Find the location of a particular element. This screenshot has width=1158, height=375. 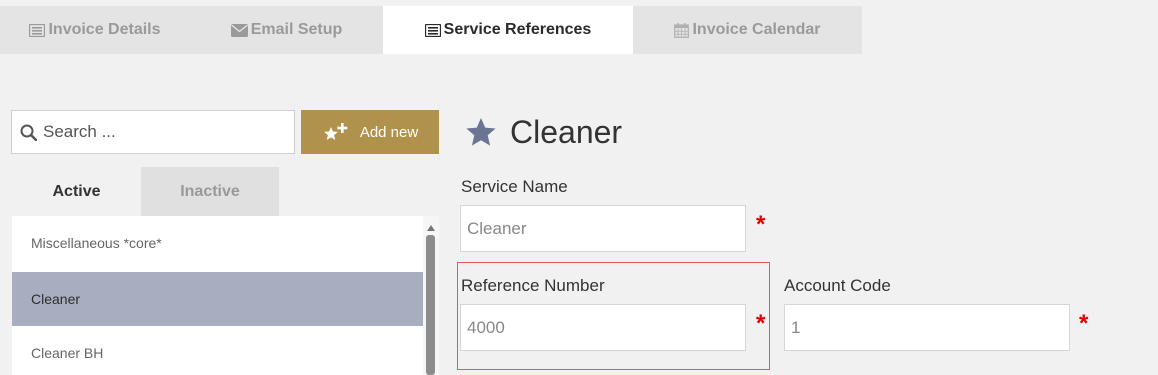

tab-invoice-details: Invoice Details is located at coordinates (95, 30).